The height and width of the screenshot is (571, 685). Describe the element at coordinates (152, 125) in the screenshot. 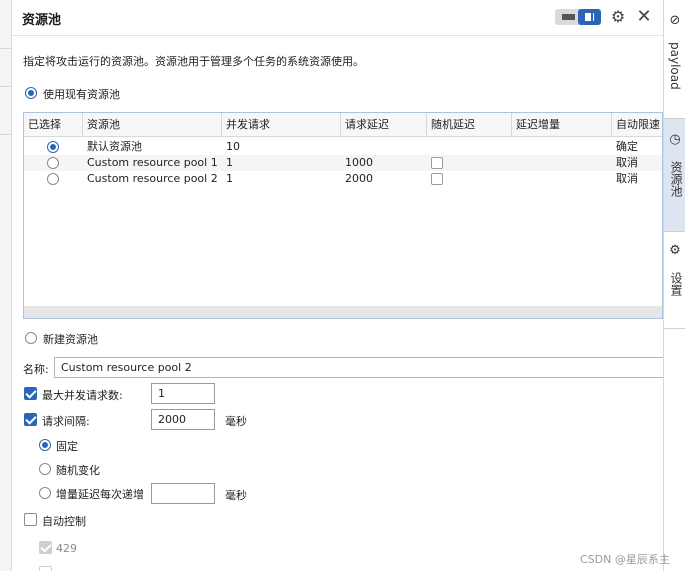

I see `column-header-pool: 资源池` at that location.